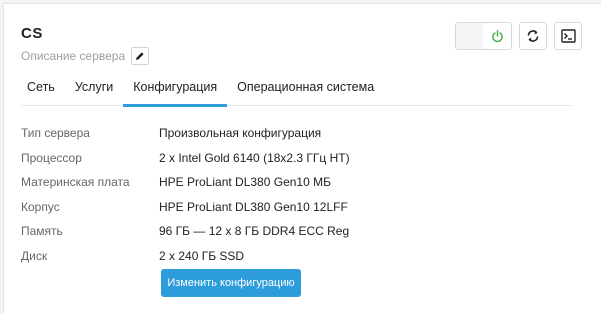 The width and height of the screenshot is (601, 314). What do you see at coordinates (305, 90) in the screenshot?
I see `tab-operating-system: Операционная система` at bounding box center [305, 90].